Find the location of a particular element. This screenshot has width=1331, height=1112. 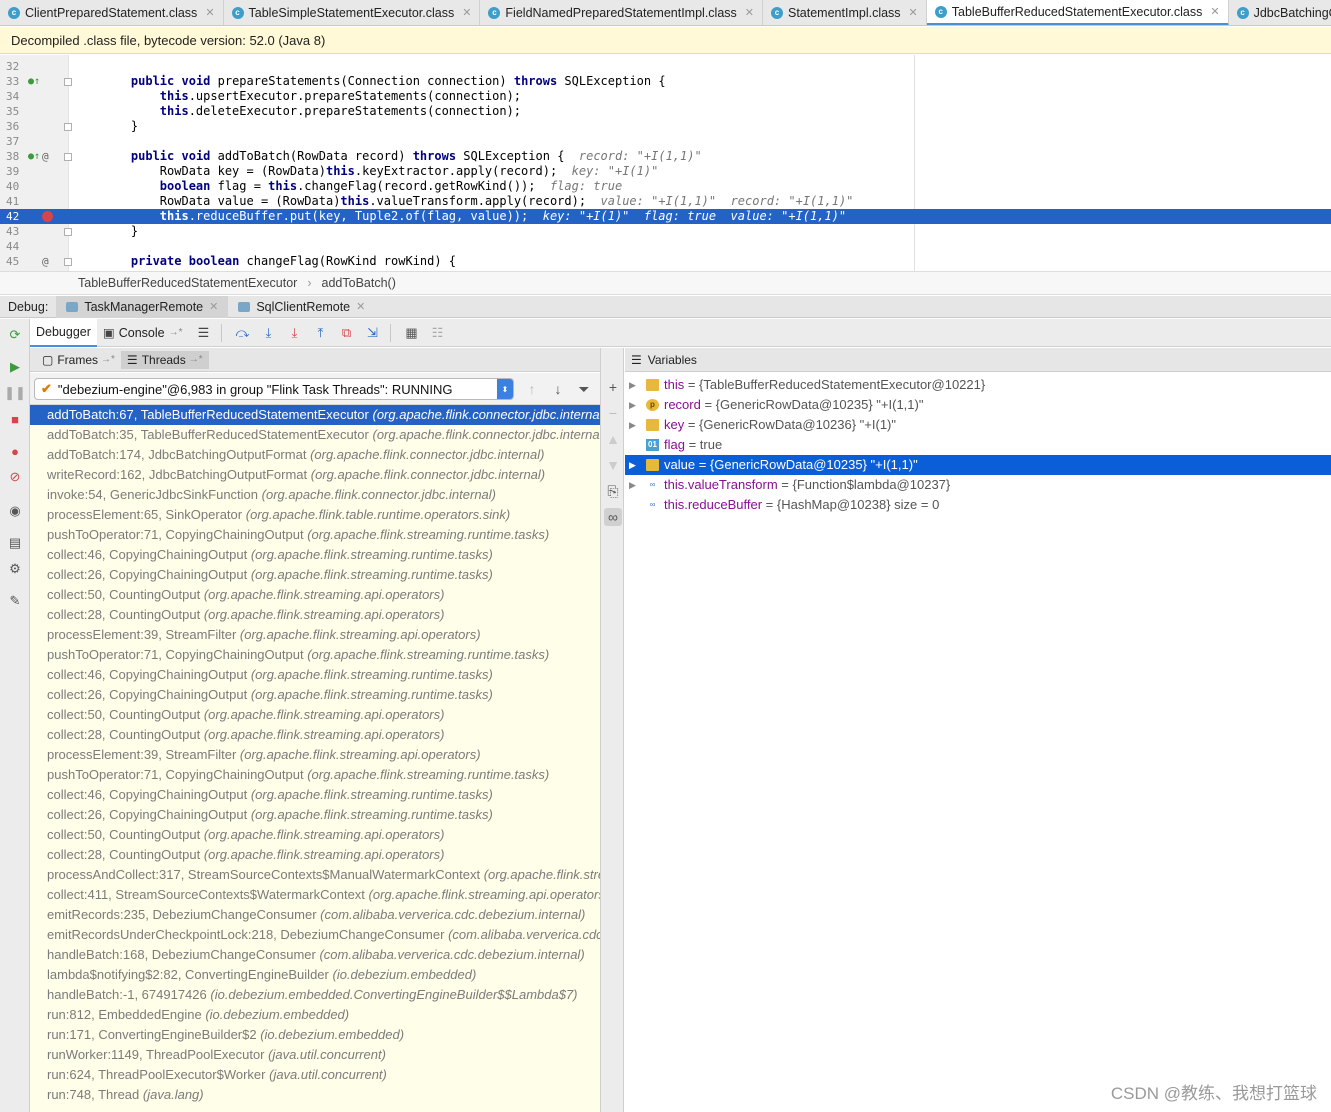

layout-icon: ▤ is located at coordinates (15, 543).